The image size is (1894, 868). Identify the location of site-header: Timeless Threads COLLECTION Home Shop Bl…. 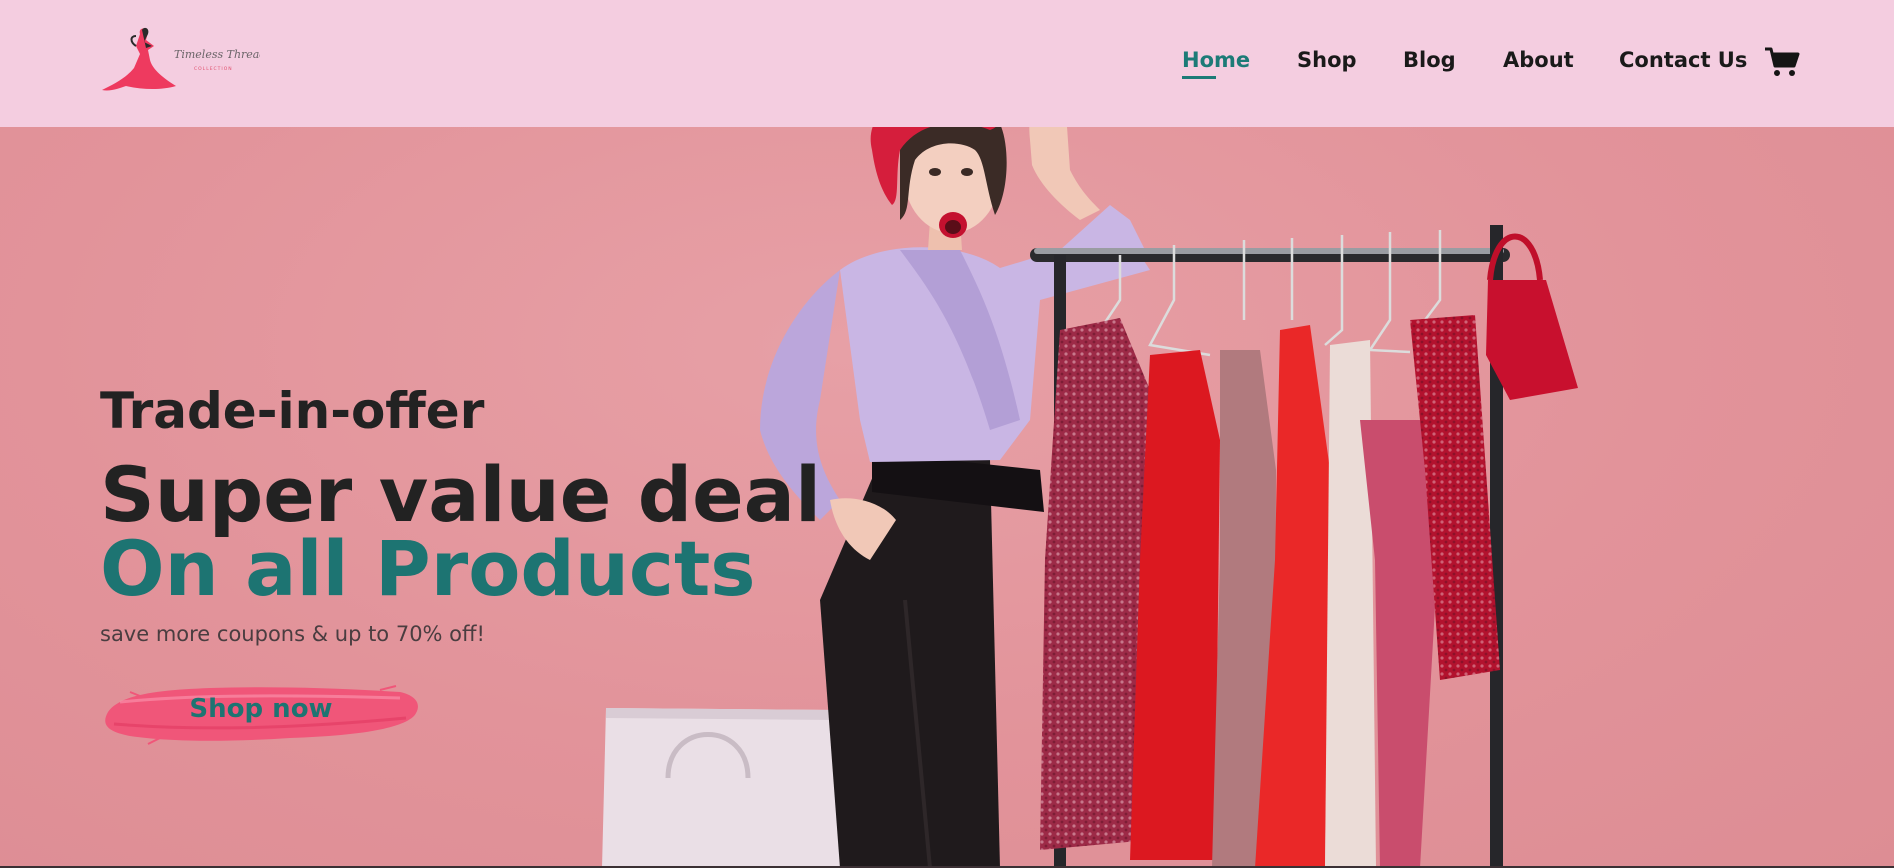
(947, 63).